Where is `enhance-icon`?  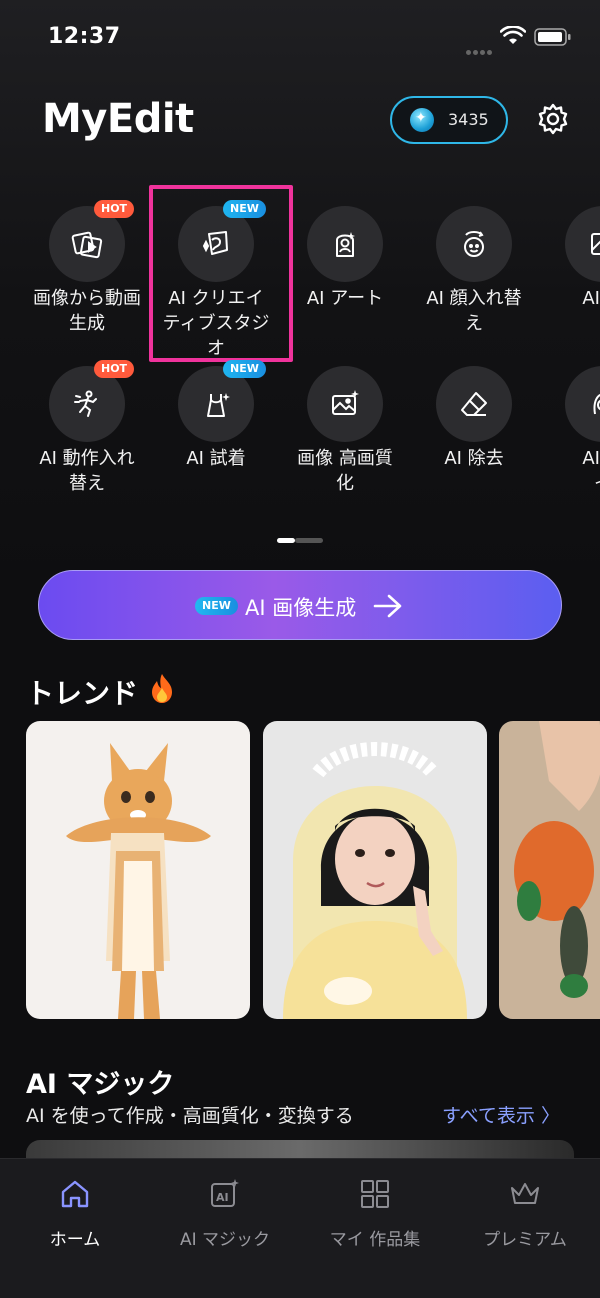 enhance-icon is located at coordinates (345, 404).